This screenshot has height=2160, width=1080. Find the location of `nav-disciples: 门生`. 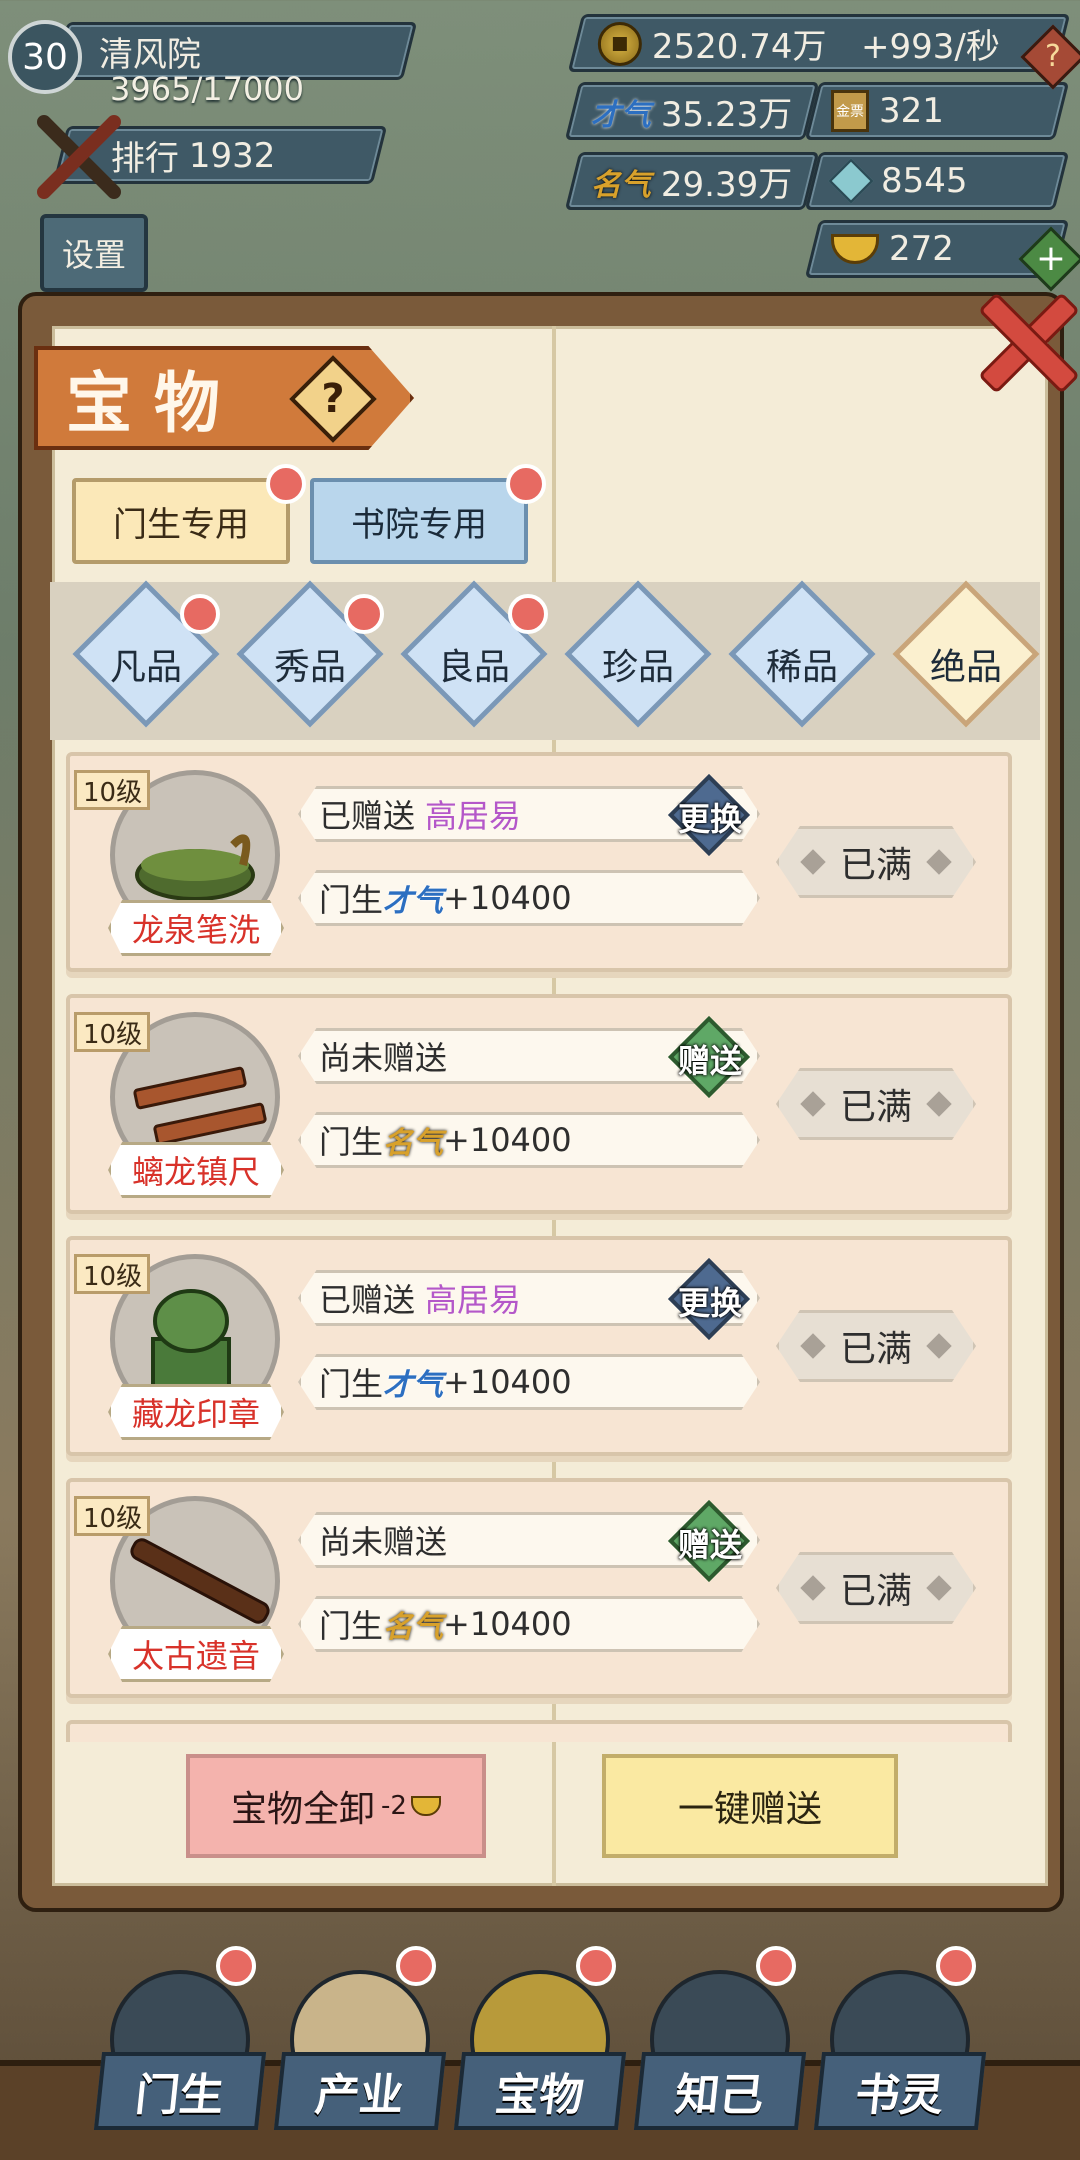

nav-disciples: 门生 is located at coordinates (180, 2050).